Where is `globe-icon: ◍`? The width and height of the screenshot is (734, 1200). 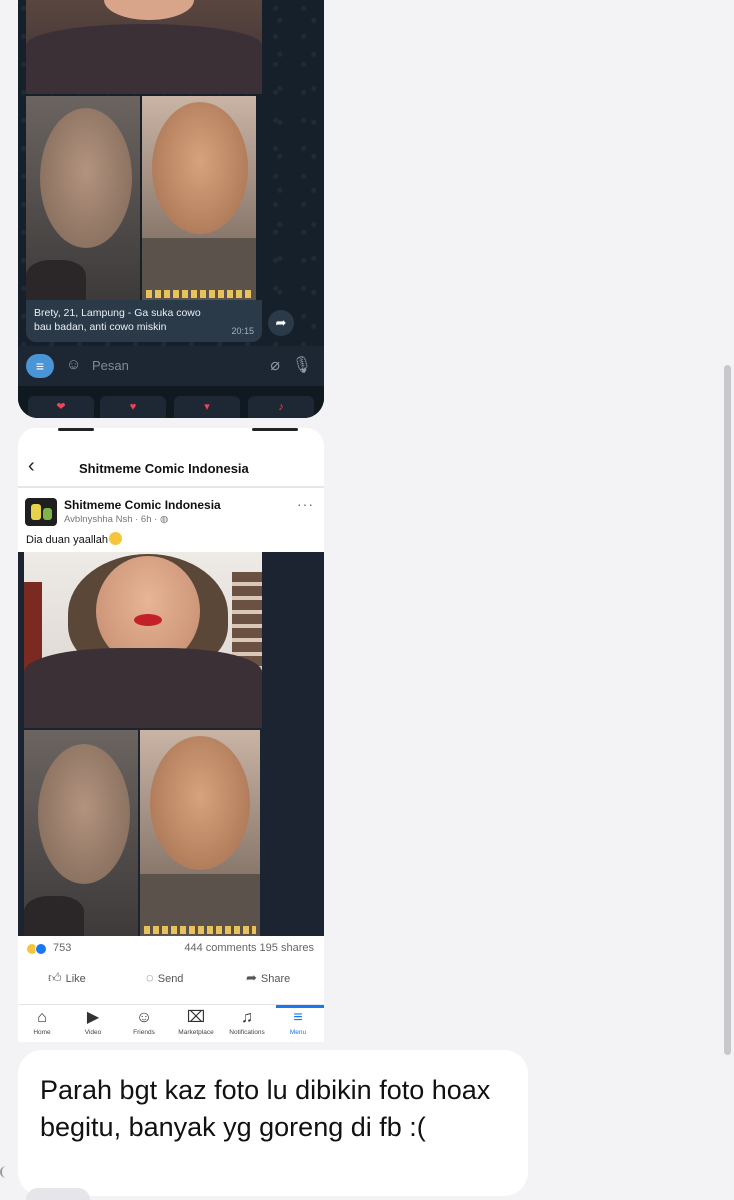
globe-icon: ◍ is located at coordinates (164, 519).